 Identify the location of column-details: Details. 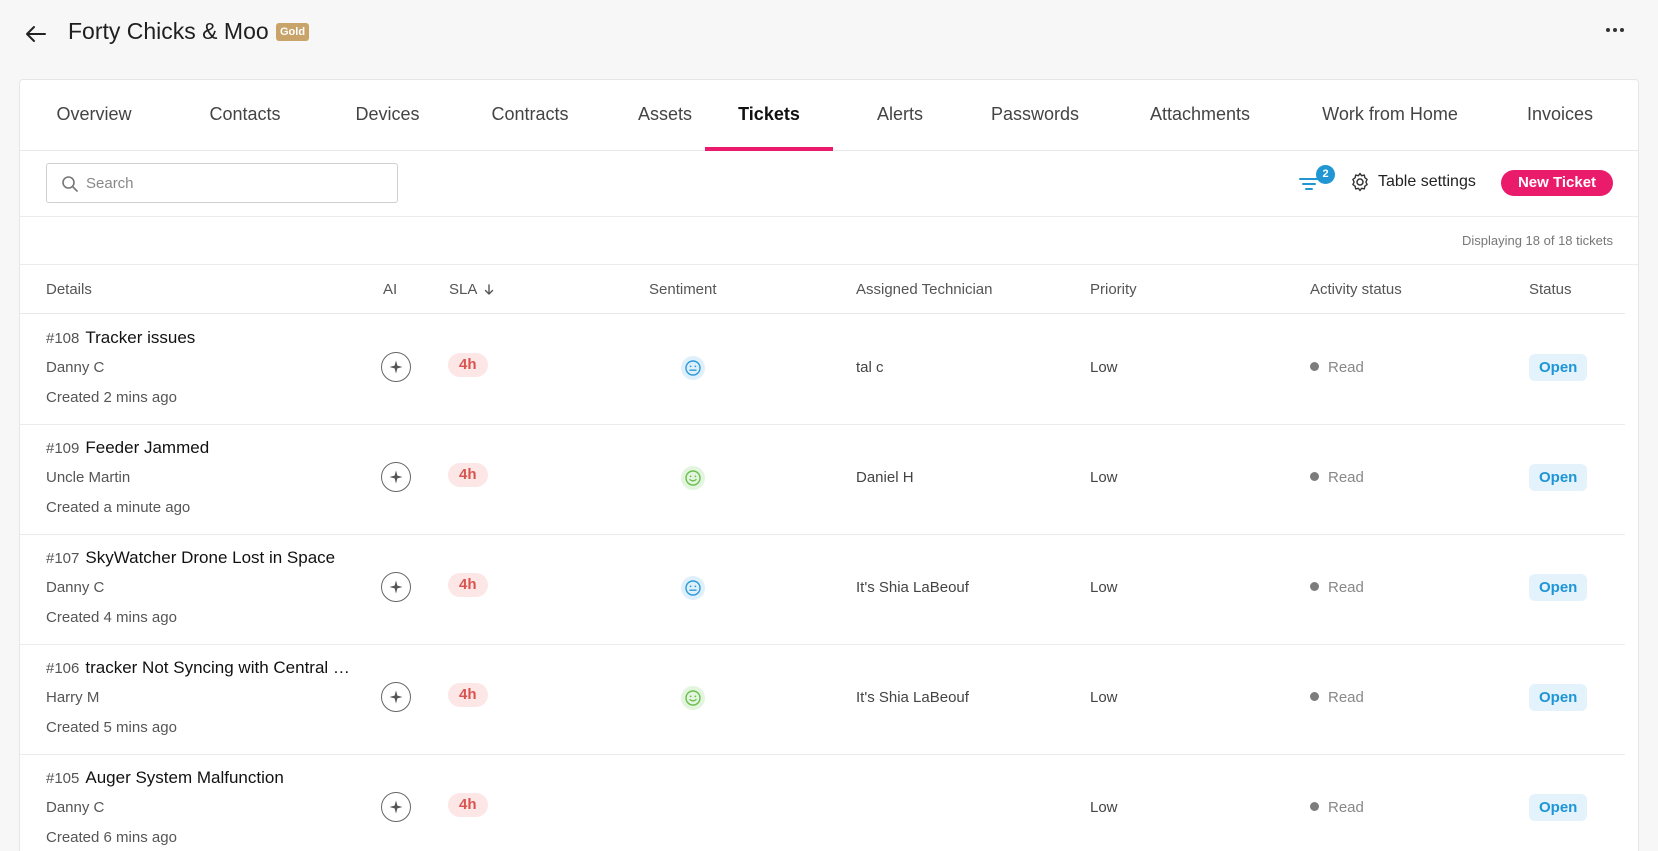
(69, 289).